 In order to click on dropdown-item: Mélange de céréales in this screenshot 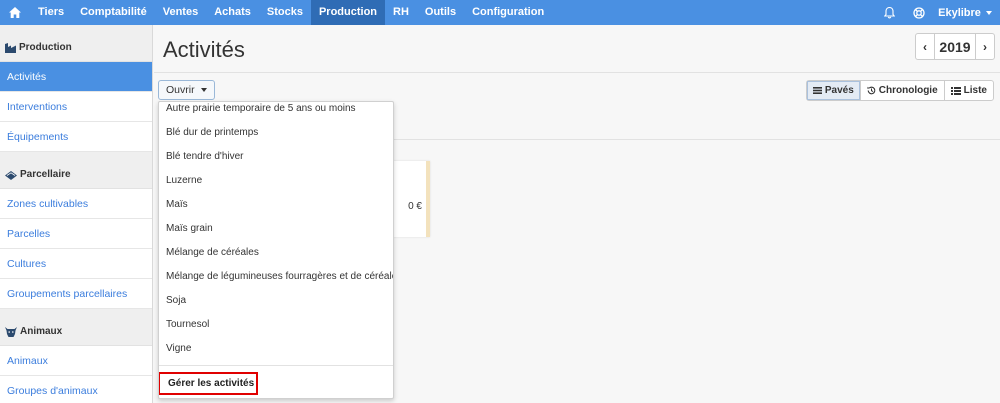, I will do `click(276, 253)`.